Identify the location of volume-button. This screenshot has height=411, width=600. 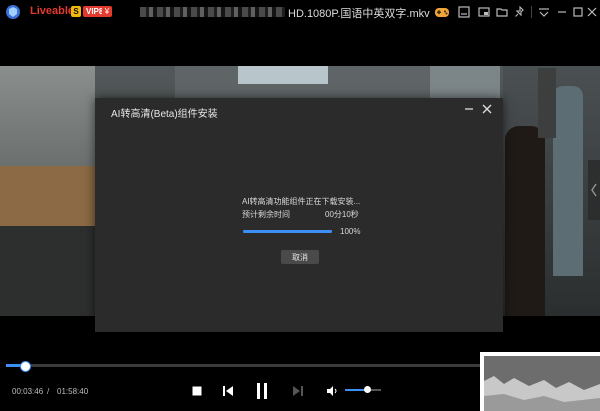
(332, 391).